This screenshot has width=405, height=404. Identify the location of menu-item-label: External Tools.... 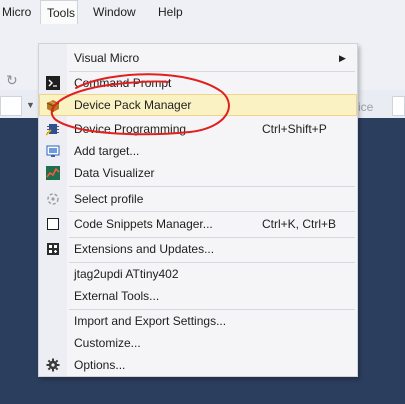
(117, 296).